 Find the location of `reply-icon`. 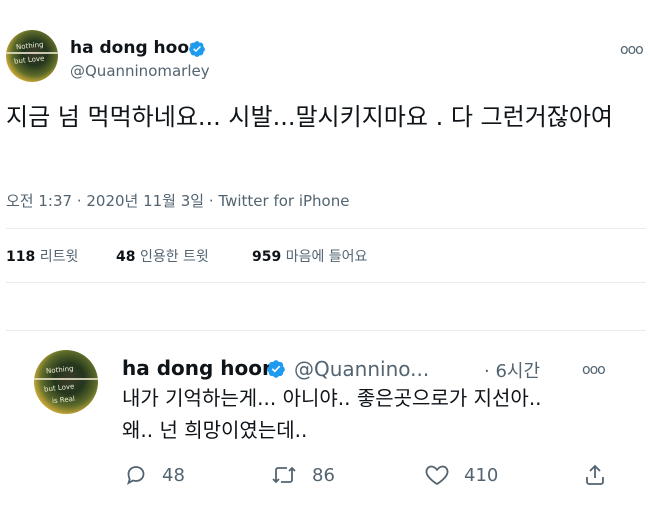

reply-icon is located at coordinates (135, 475).